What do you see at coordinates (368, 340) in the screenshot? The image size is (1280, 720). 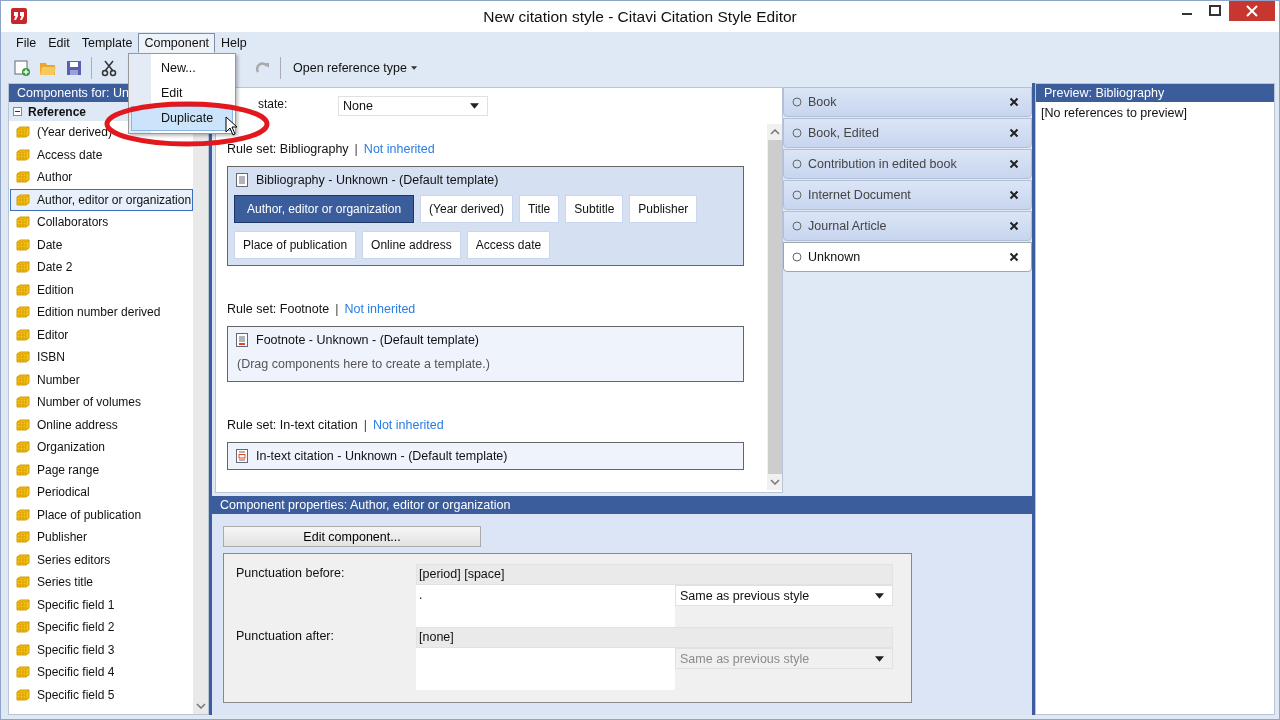 I see `template-title: Footnote - Unknown - (Default template)` at bounding box center [368, 340].